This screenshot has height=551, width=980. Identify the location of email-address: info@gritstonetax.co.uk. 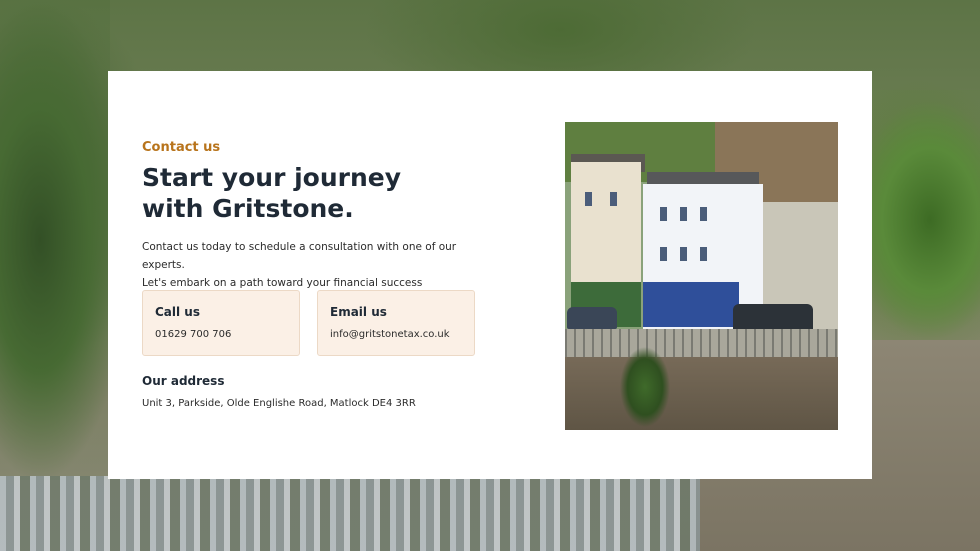
(390, 334).